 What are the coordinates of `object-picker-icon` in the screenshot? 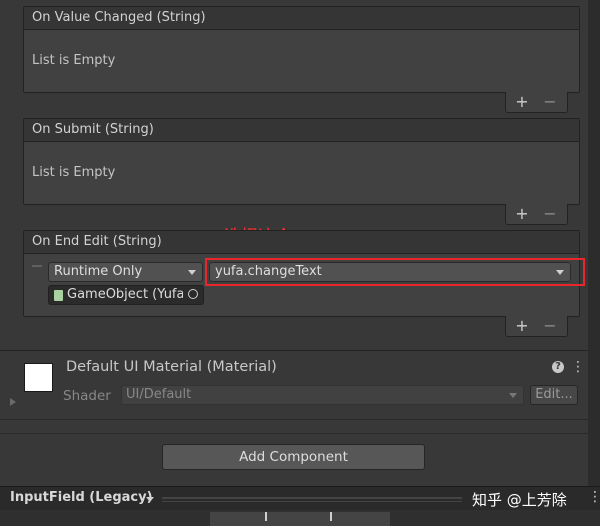 It's located at (193, 294).